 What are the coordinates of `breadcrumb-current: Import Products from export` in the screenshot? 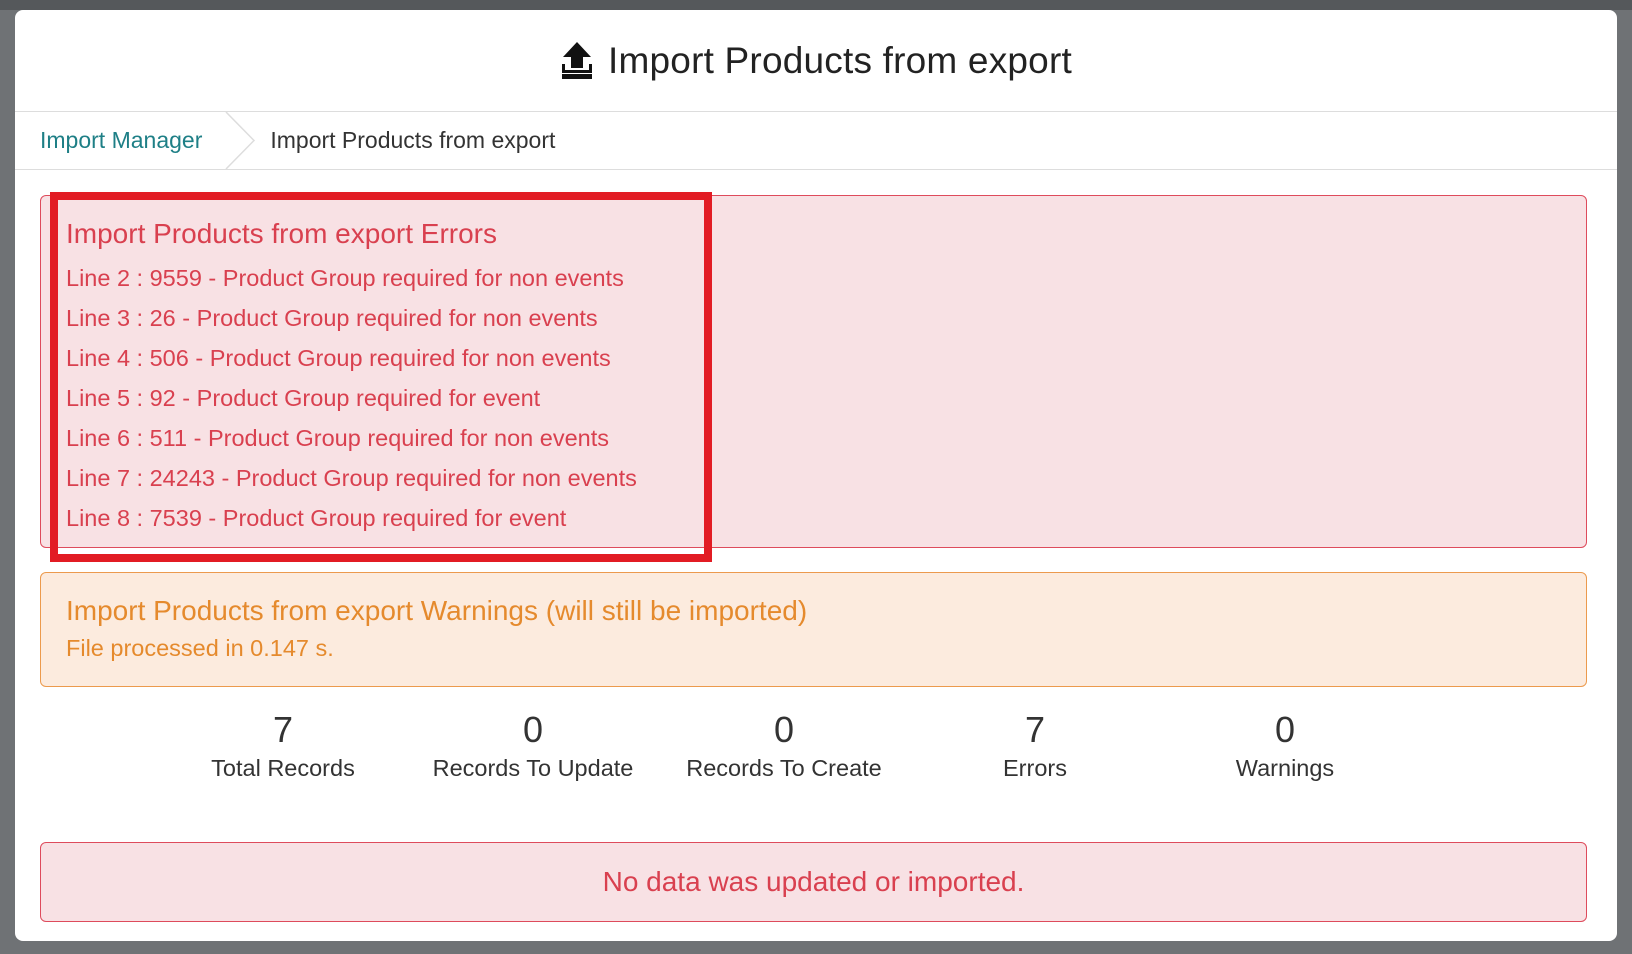 It's located at (413, 140).